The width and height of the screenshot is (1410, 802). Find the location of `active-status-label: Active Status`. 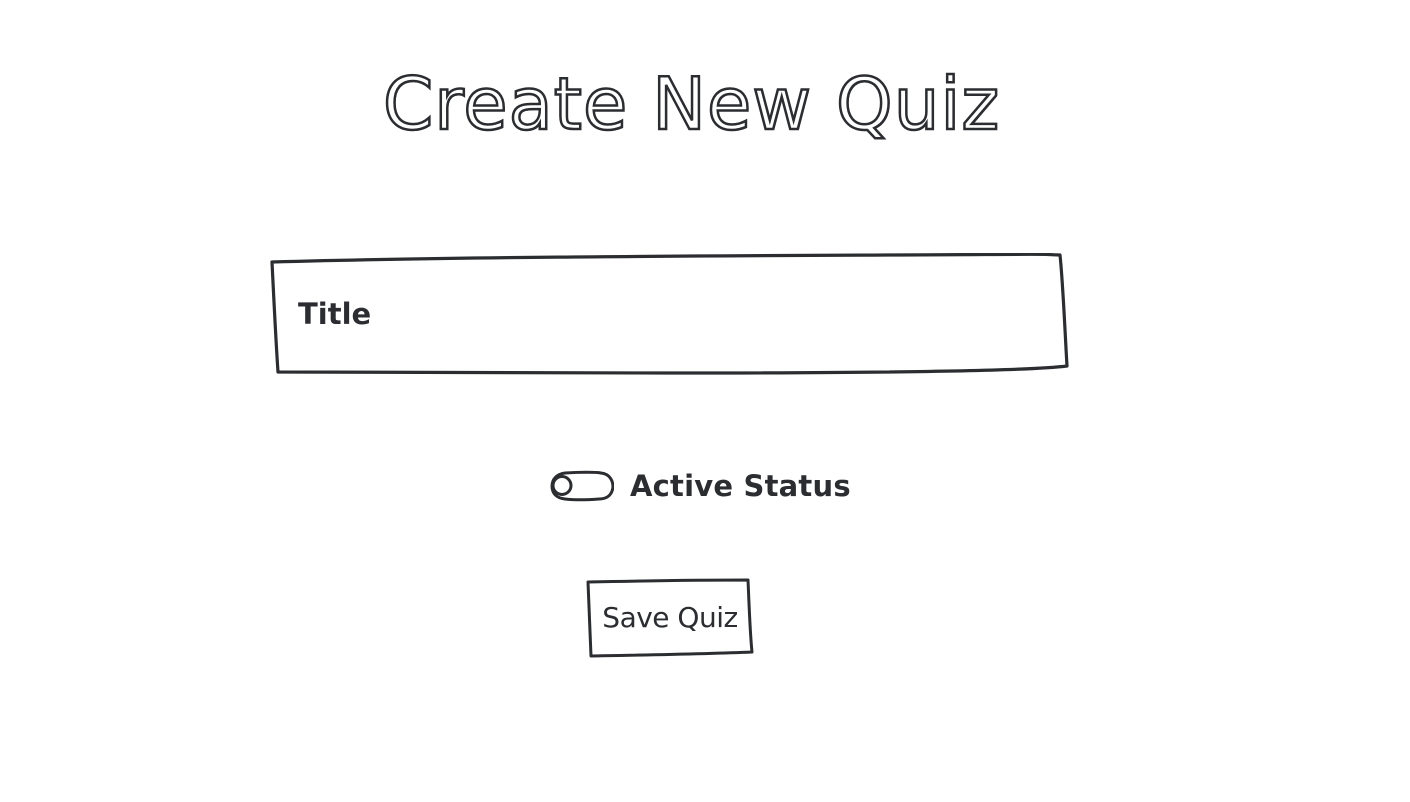

active-status-label: Active Status is located at coordinates (740, 486).